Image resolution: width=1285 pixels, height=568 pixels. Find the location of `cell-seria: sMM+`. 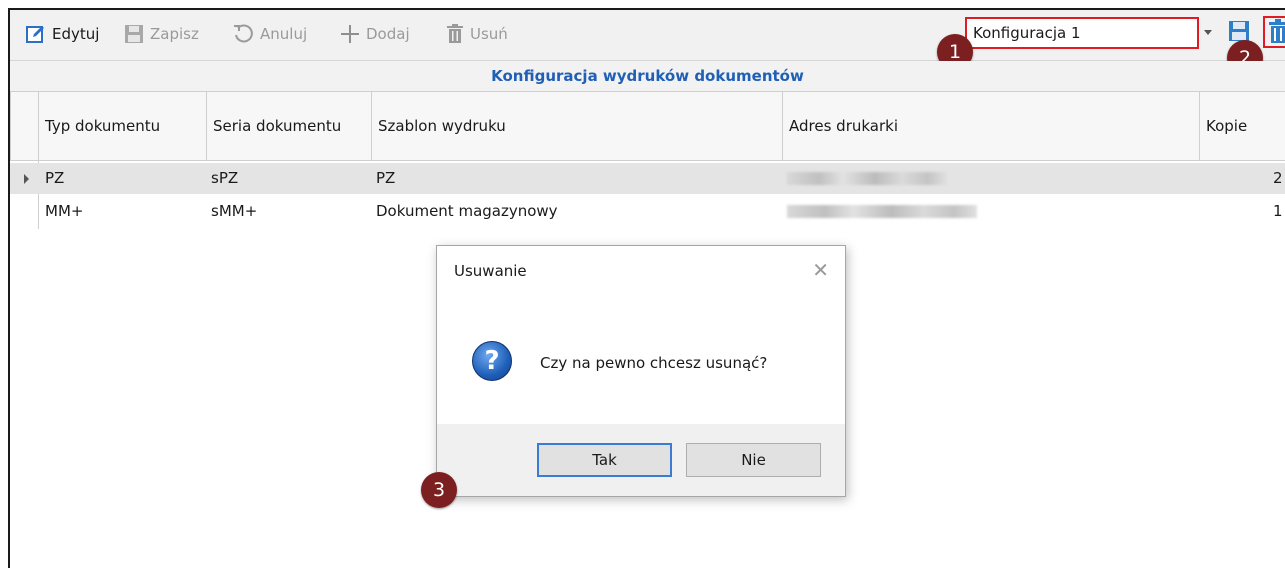

cell-seria: sMM+ is located at coordinates (234, 211).